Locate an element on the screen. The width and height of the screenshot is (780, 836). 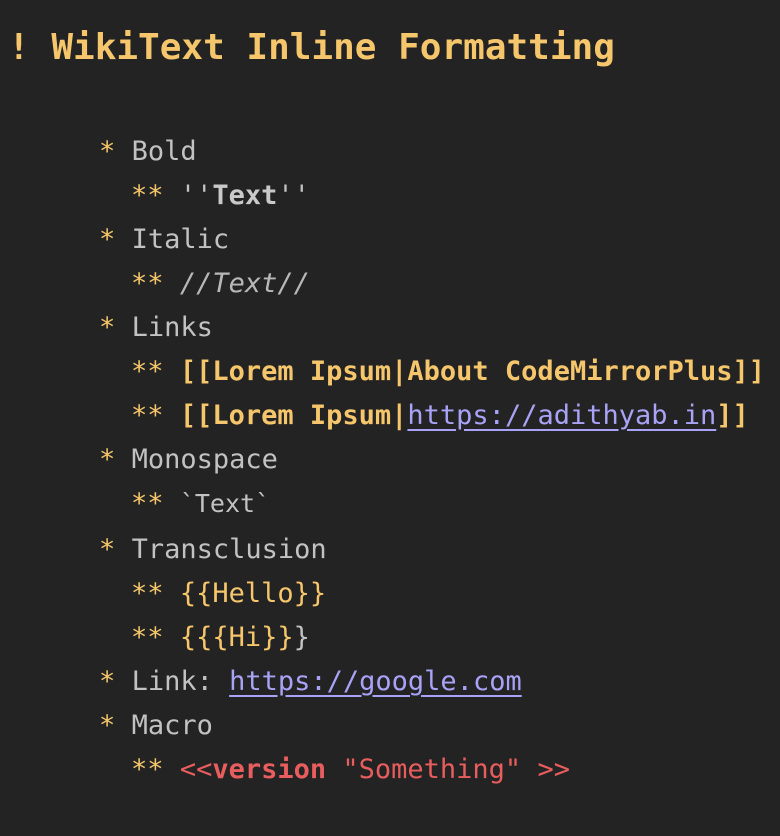
external-url-link: https://google.com is located at coordinates (375, 681).